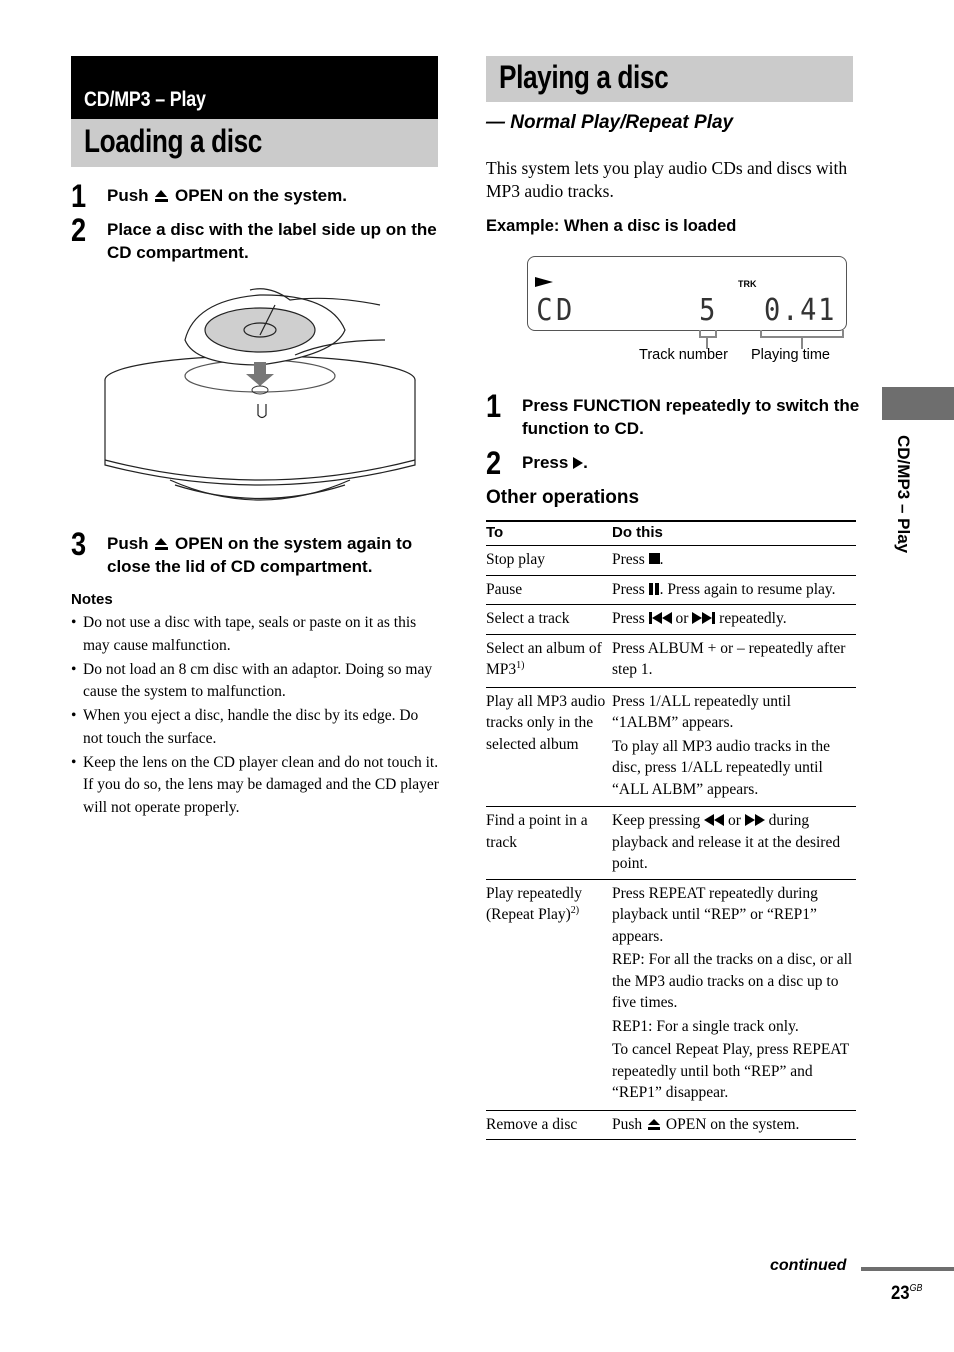 Image resolution: width=954 pixels, height=1352 pixels. I want to click on lcd-source: CD, so click(556, 310).